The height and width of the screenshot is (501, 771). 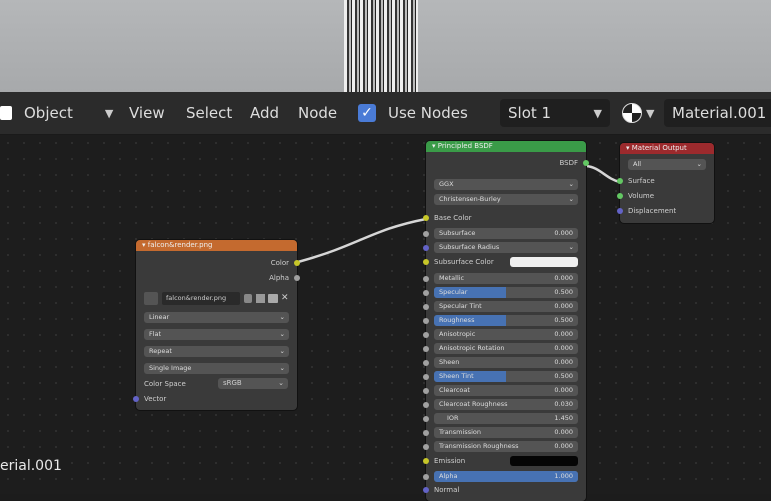 What do you see at coordinates (31, 466) in the screenshot?
I see `canvas-material-label: erial.001` at bounding box center [31, 466].